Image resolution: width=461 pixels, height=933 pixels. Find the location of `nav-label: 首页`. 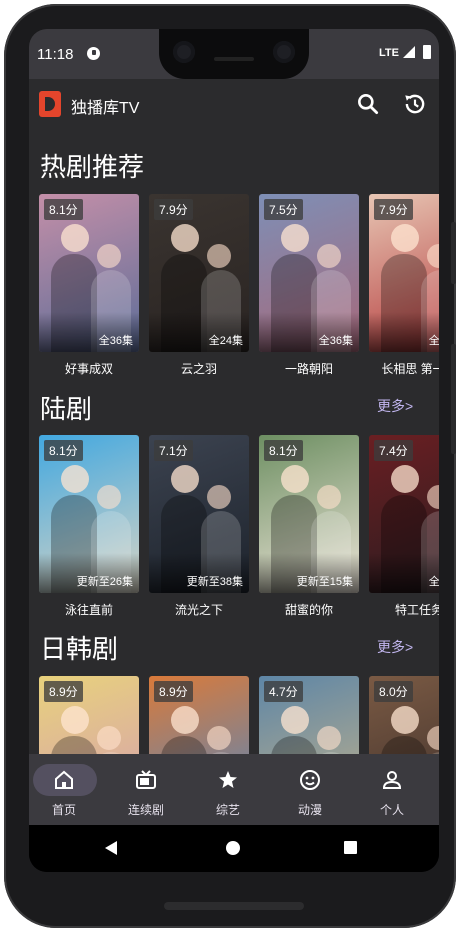

nav-label: 首页 is located at coordinates (63, 810).